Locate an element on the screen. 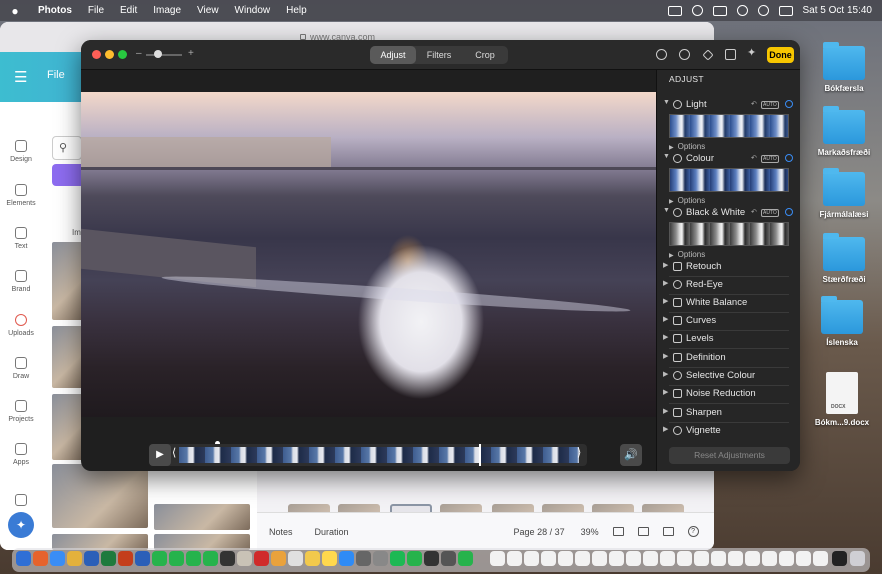 This screenshot has height=574, width=882. magic-sparkle-button: ✦ is located at coordinates (21, 525).